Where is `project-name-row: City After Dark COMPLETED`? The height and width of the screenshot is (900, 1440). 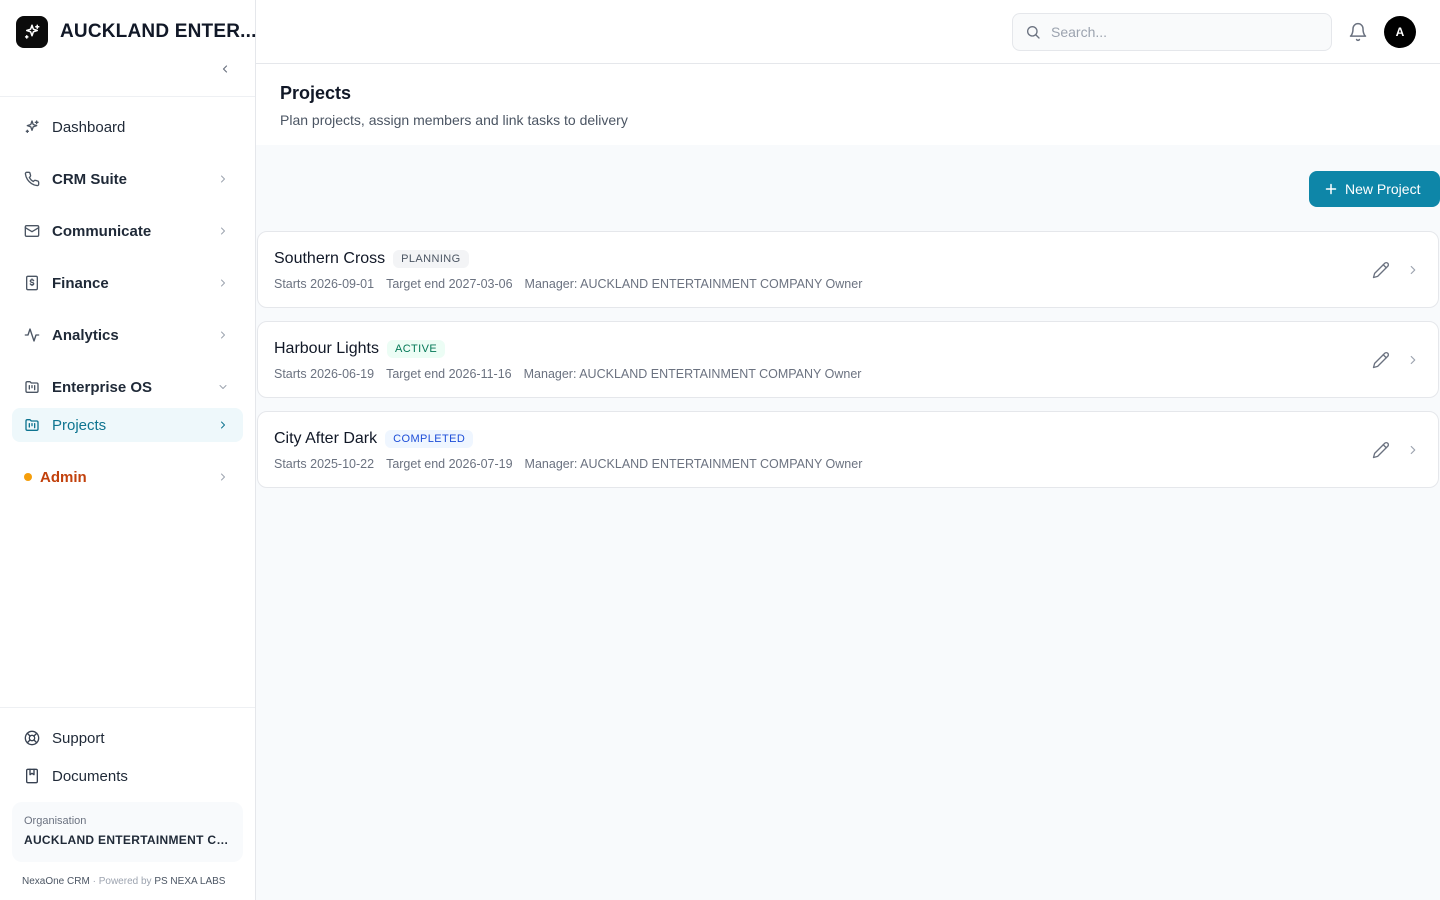 project-name-row: City After Dark COMPLETED is located at coordinates (374, 439).